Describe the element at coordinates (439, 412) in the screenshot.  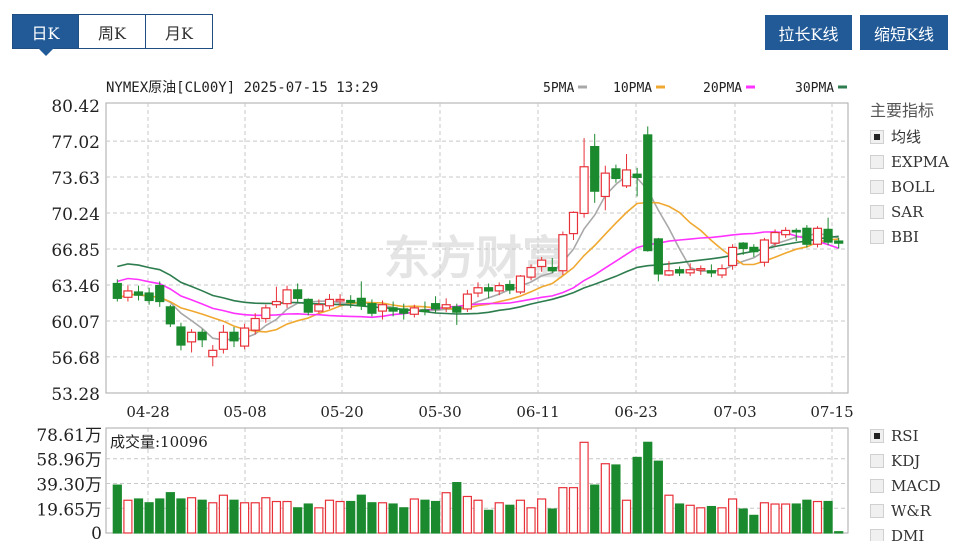
I see `date-tick-label: 05-30` at that location.